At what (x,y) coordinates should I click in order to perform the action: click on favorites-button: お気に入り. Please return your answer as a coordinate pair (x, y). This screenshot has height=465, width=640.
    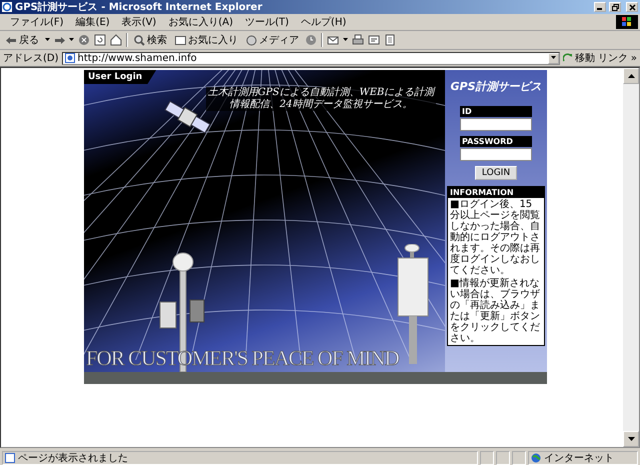
    Looking at the image, I should click on (206, 40).